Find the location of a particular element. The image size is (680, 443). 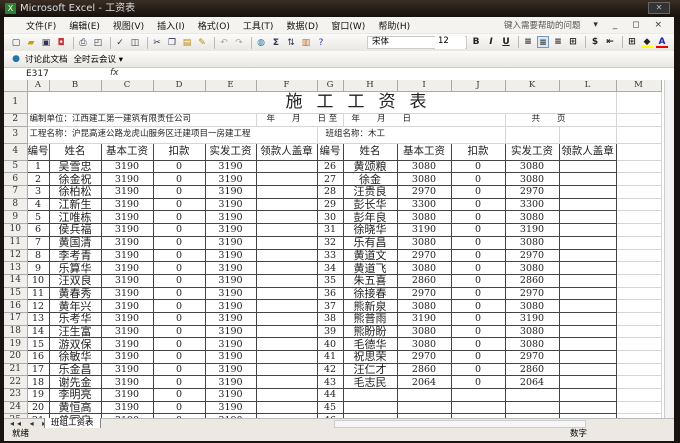

open-icon: ▰ is located at coordinates (31, 43).